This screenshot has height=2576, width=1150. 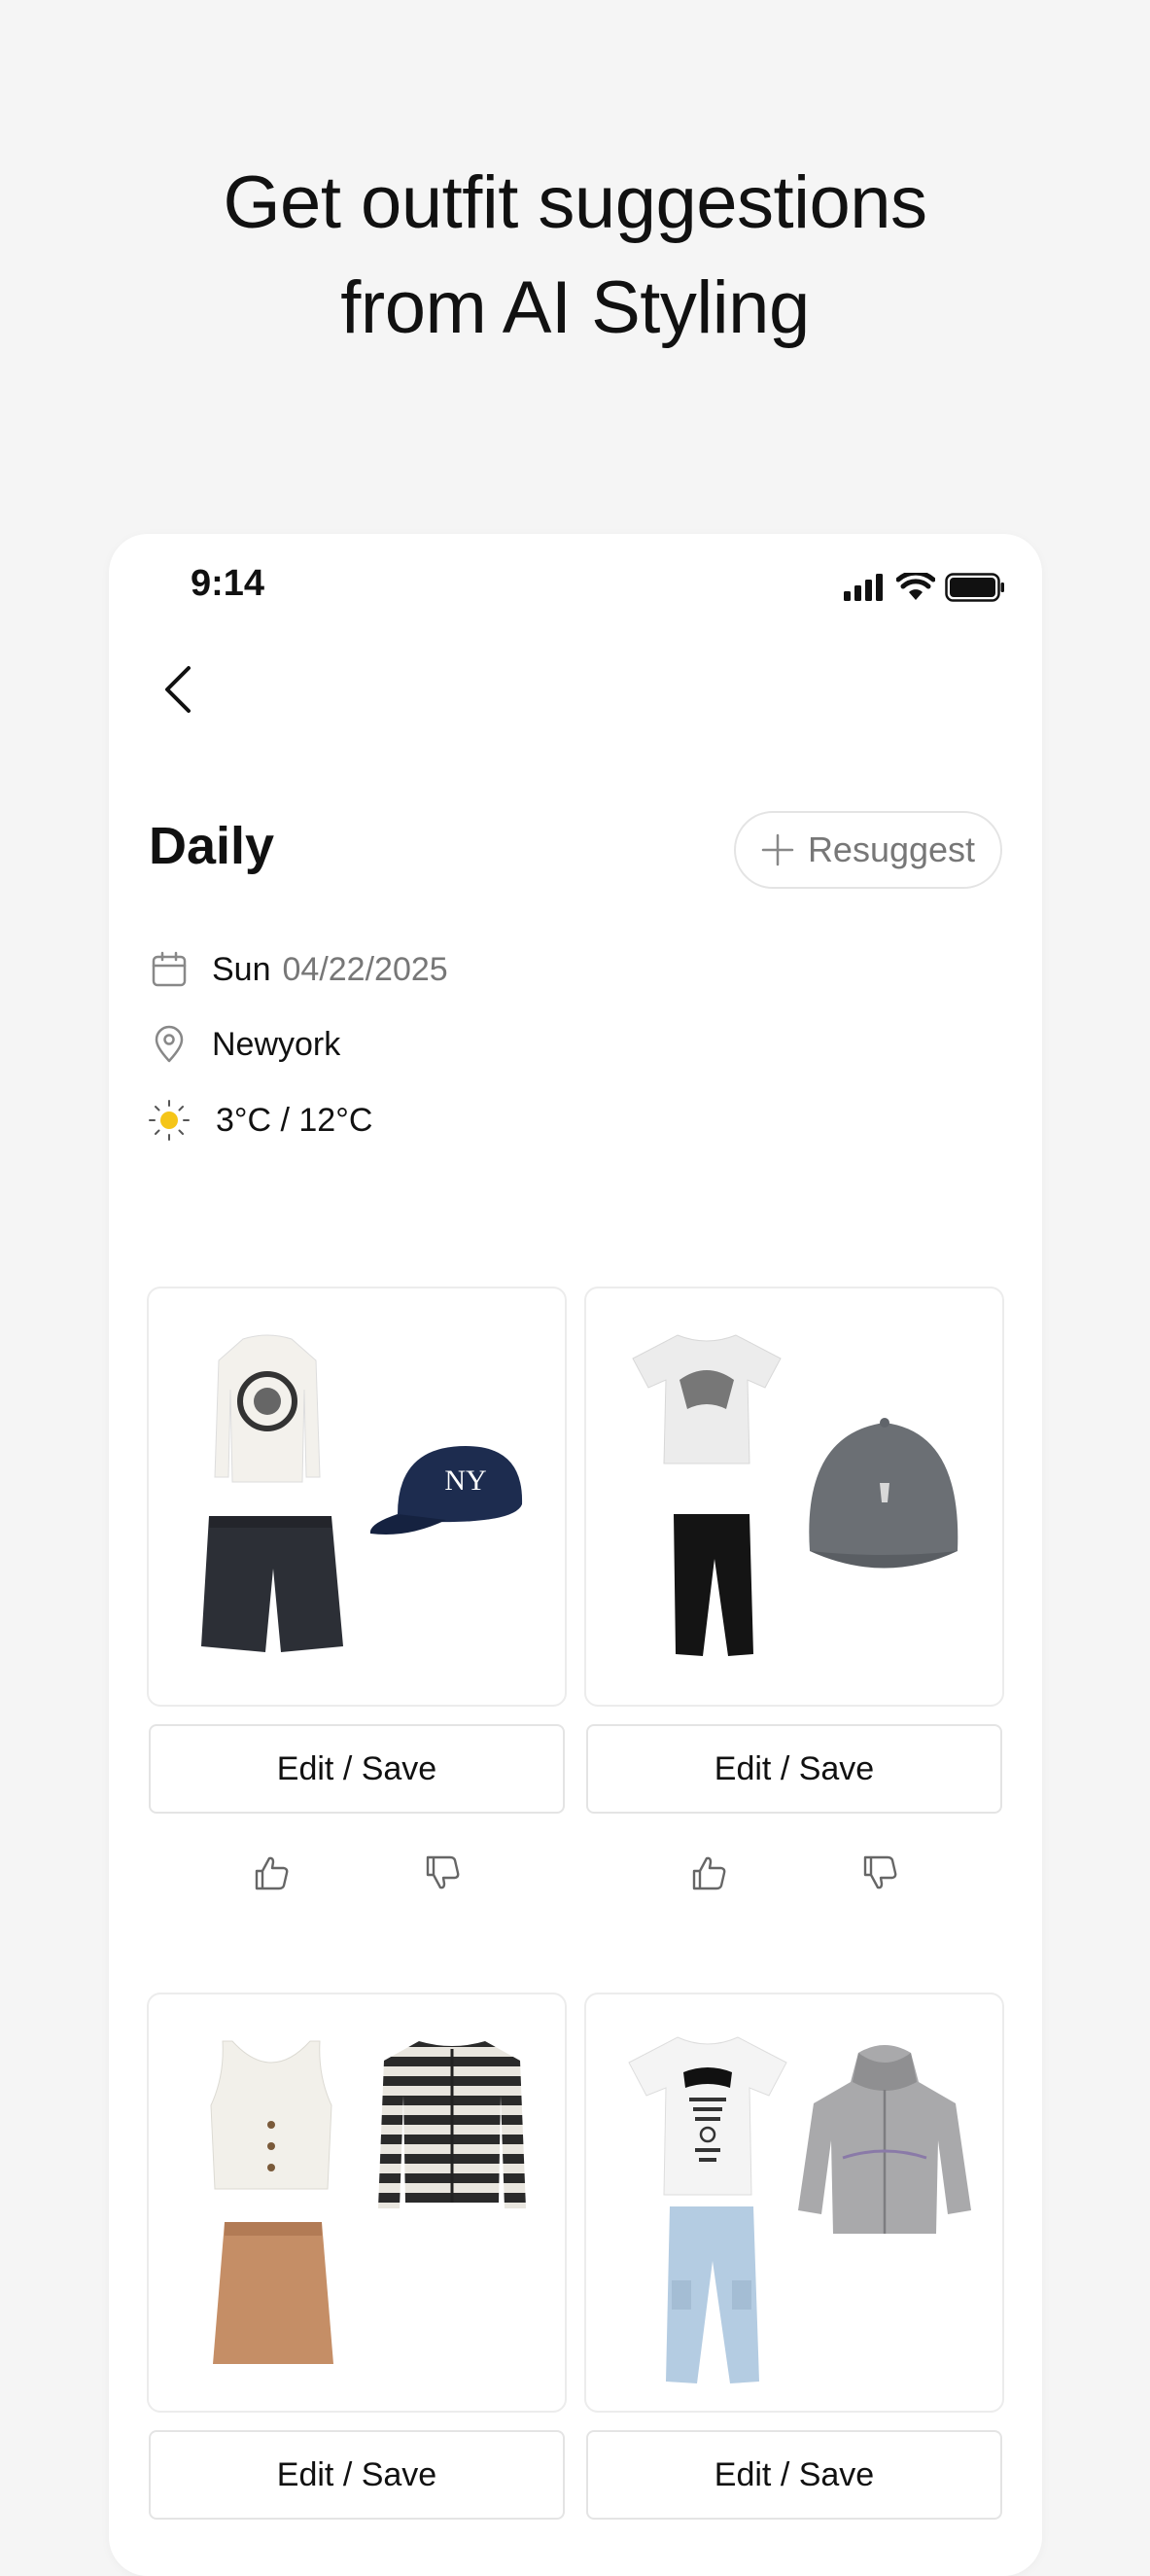 What do you see at coordinates (271, 2115) in the screenshot?
I see `tank-top-image` at bounding box center [271, 2115].